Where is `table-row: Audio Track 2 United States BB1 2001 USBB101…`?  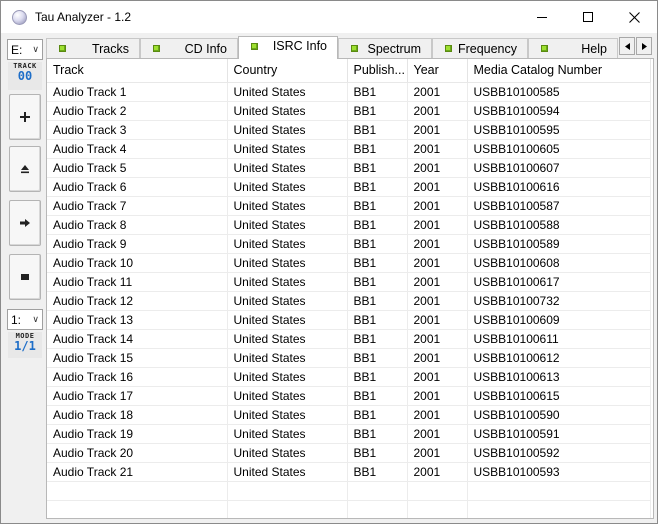
table-row: Audio Track 2 United States BB1 2001 USBB101… is located at coordinates (349, 111).